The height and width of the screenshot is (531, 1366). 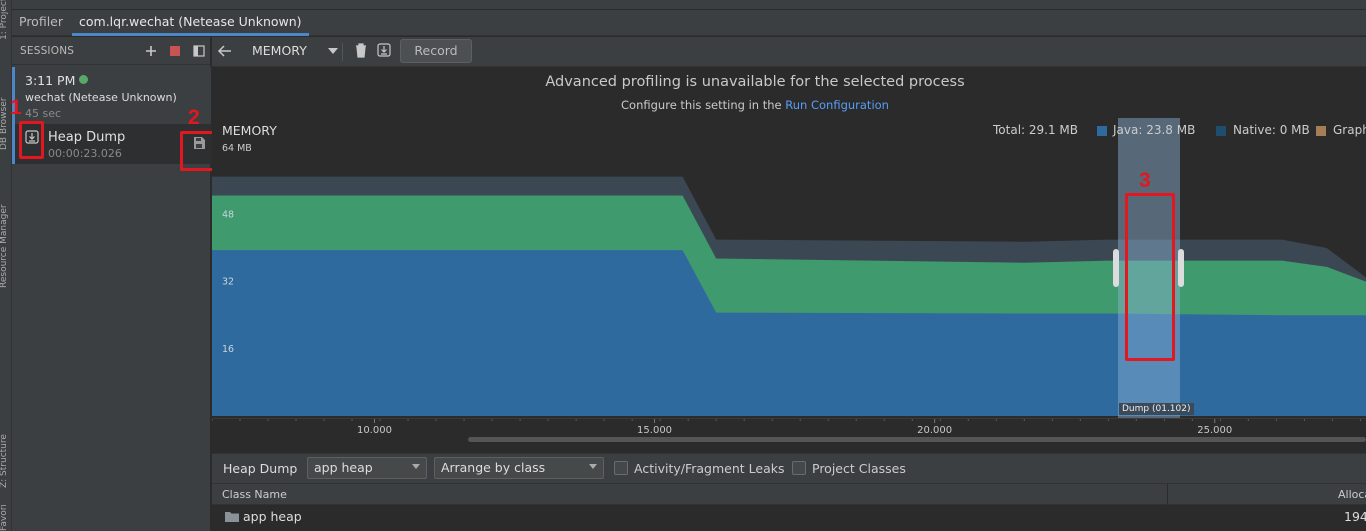 What do you see at coordinates (837, 105) in the screenshot?
I see `run-configuration-link: Run Configuration` at bounding box center [837, 105].